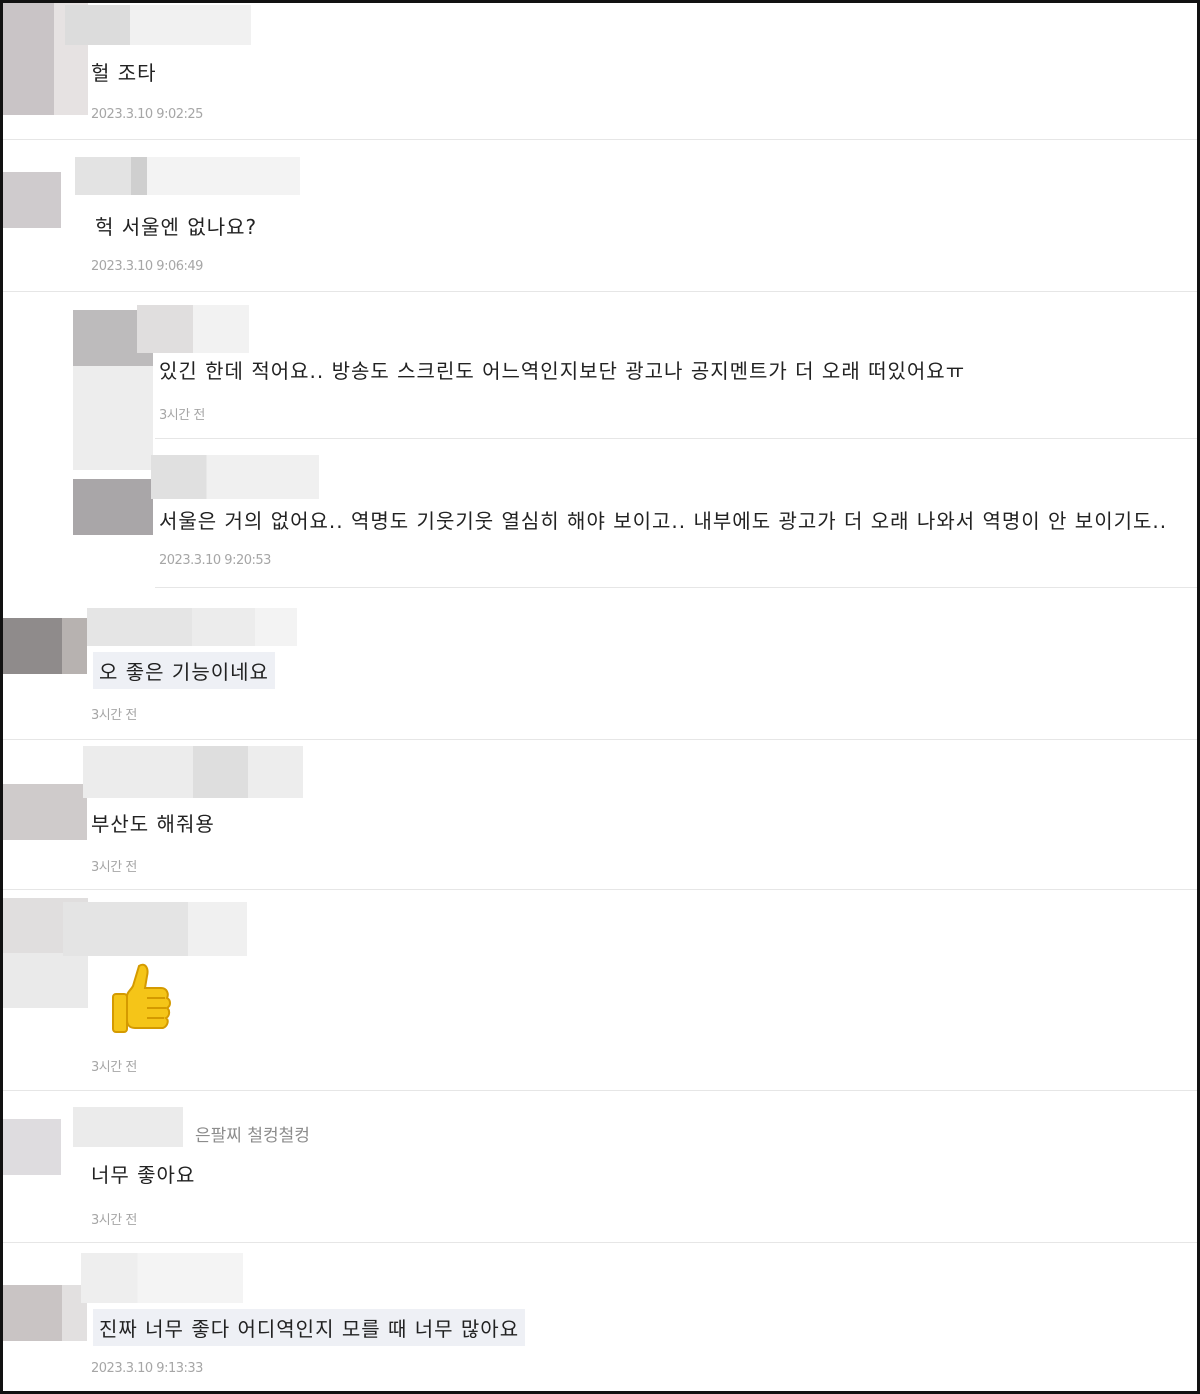 Image resolution: width=1200 pixels, height=1394 pixels. I want to click on comment-item: 오 좋은 기능이네요 3시간 전, so click(600, 664).